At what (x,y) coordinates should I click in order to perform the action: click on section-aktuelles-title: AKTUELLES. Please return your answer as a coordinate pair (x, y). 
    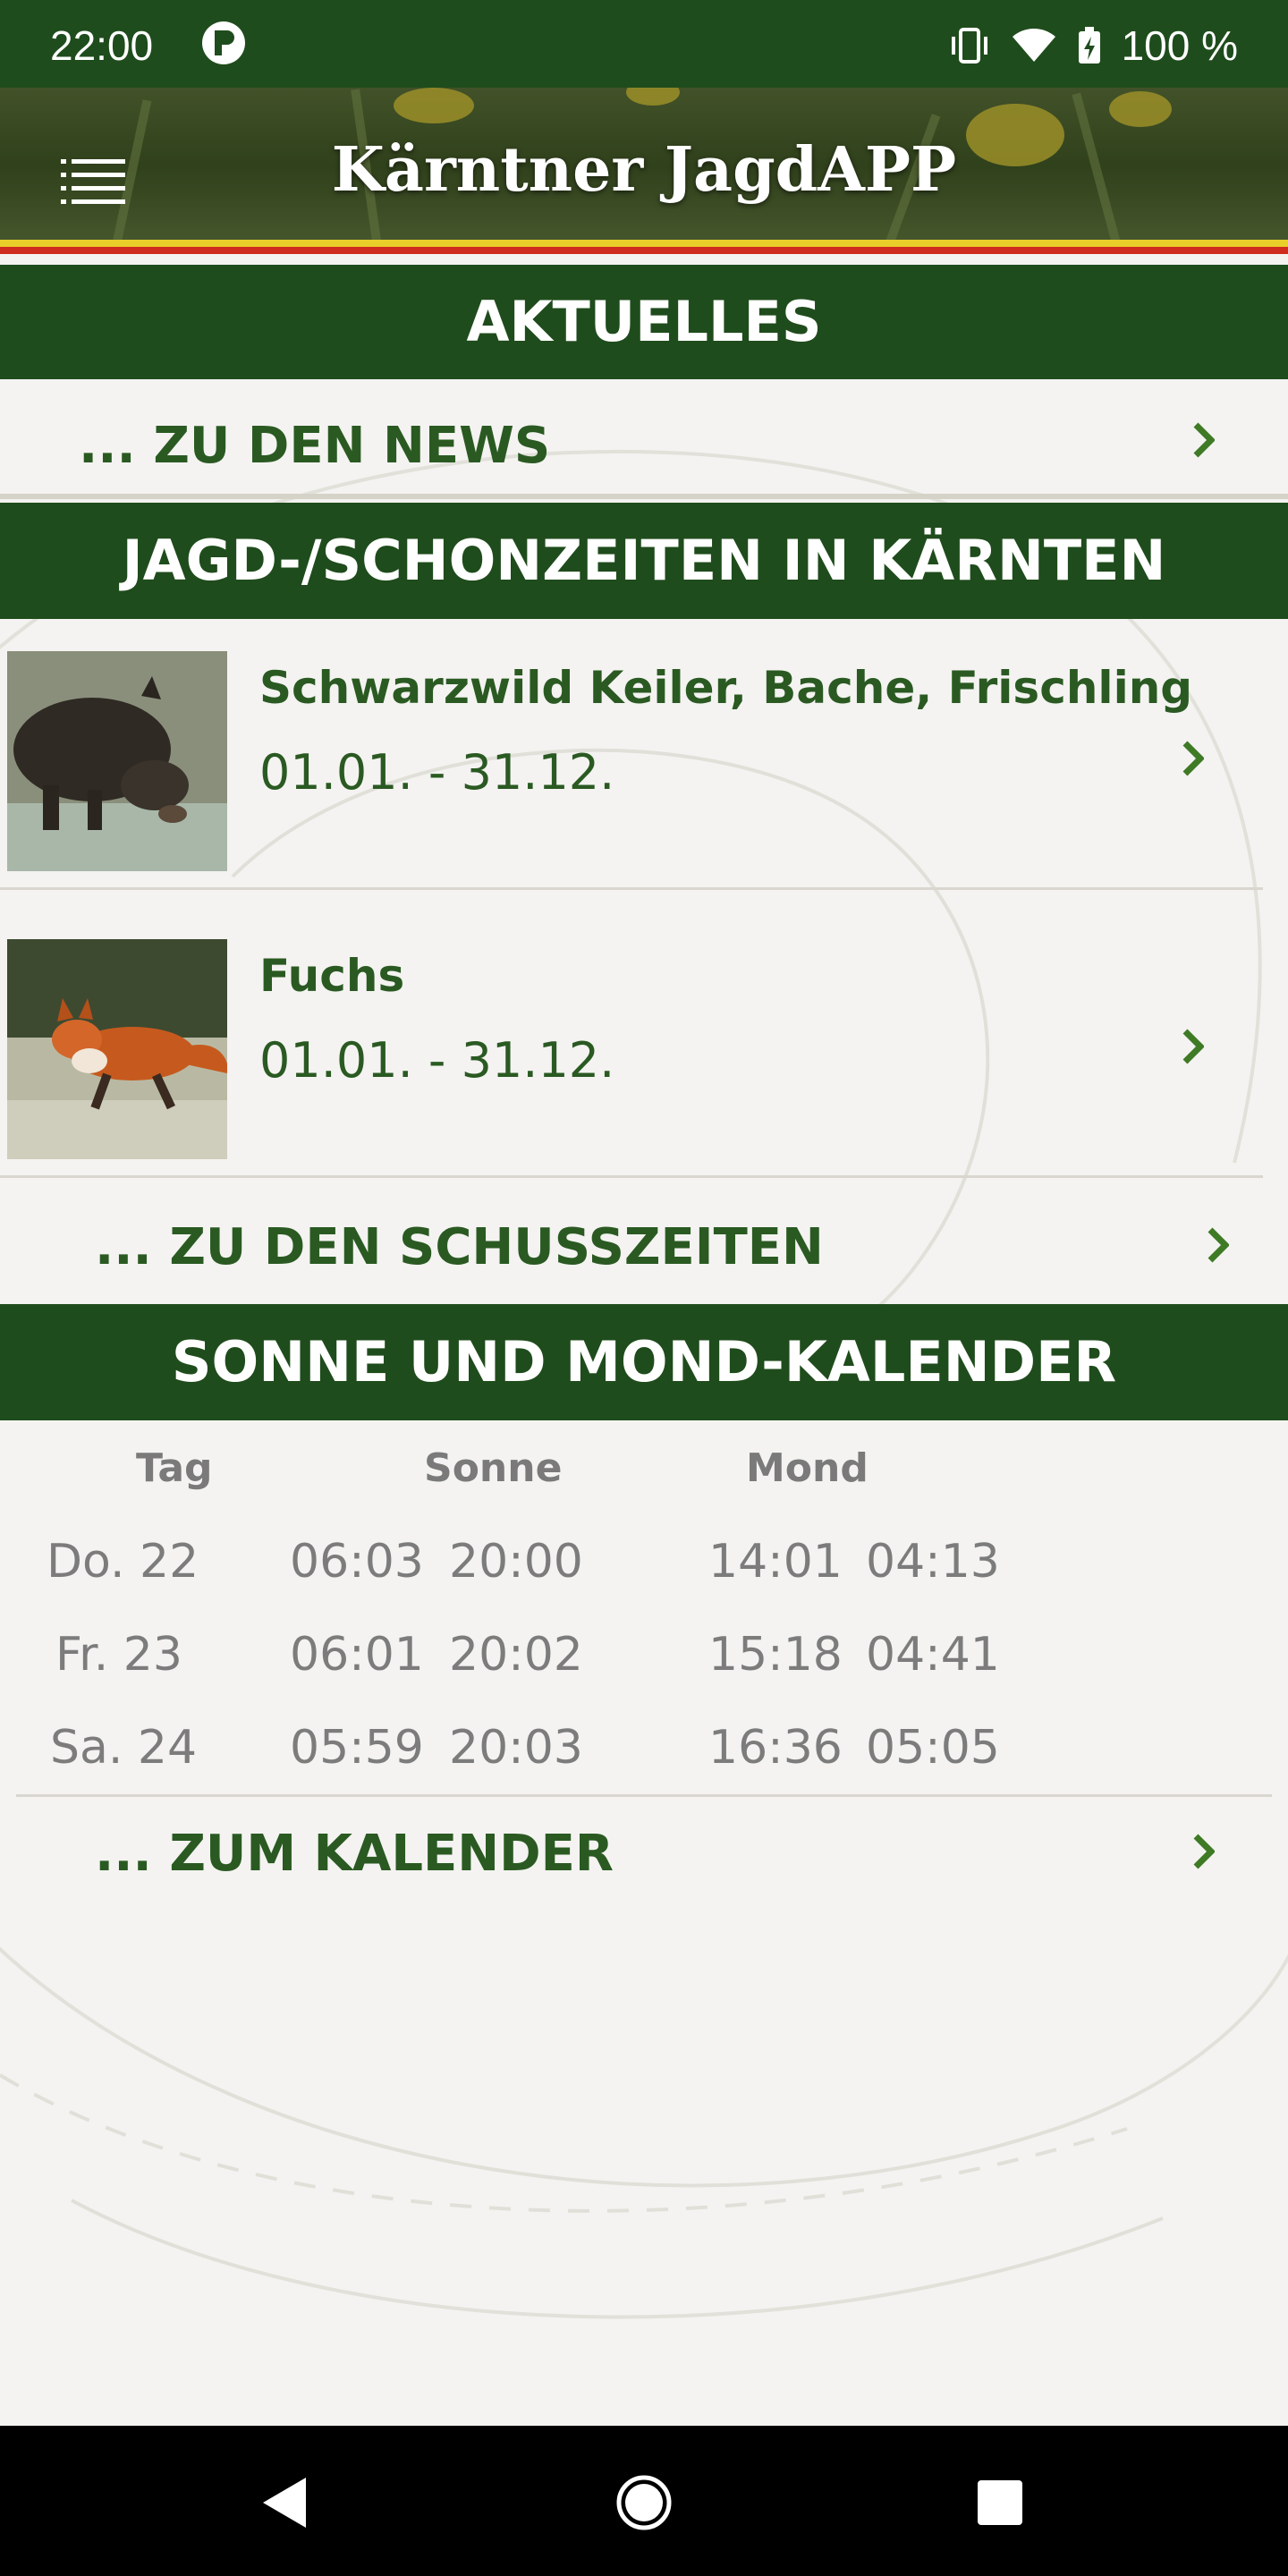
    Looking at the image, I should click on (644, 321).